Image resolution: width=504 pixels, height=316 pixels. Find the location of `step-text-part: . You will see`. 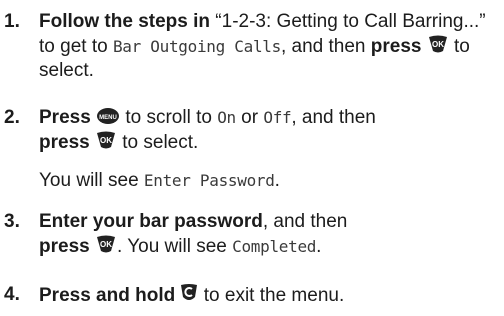

step-text-part: . You will see is located at coordinates (171, 246).